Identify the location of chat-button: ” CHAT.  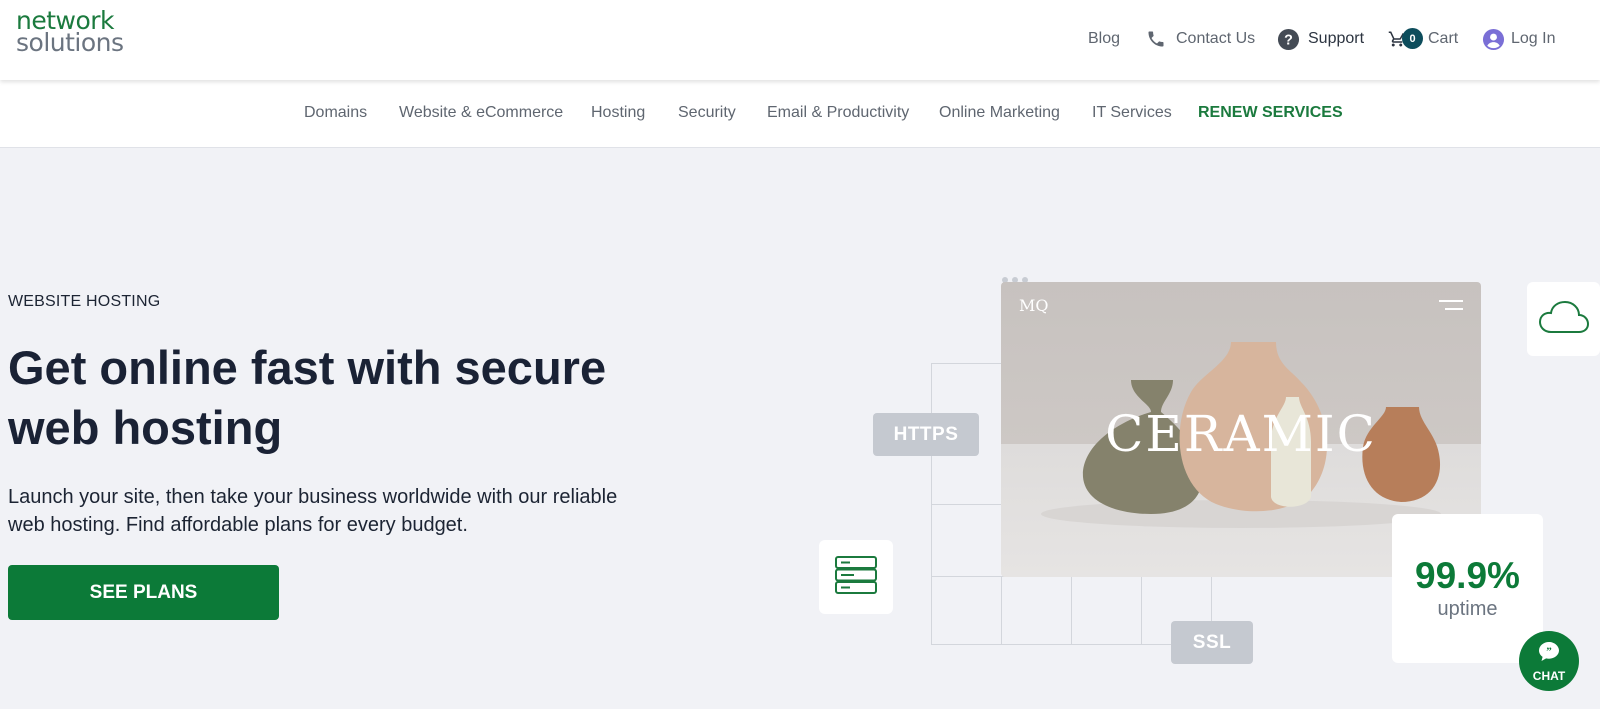
(1549, 661).